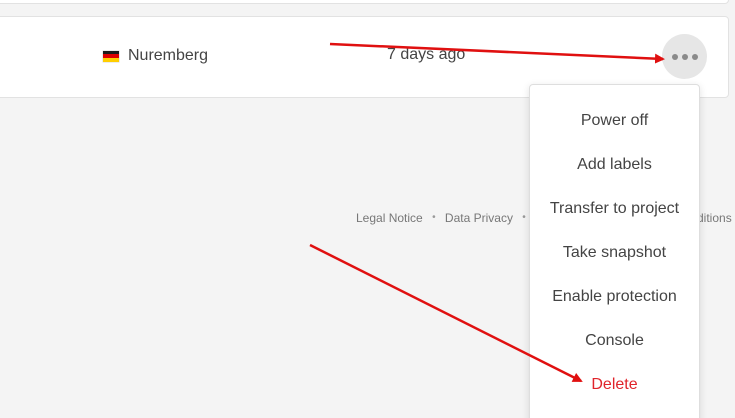 Image resolution: width=735 pixels, height=418 pixels. Describe the element at coordinates (479, 218) in the screenshot. I see `footer-link-data-privacy: Data Privacy` at that location.